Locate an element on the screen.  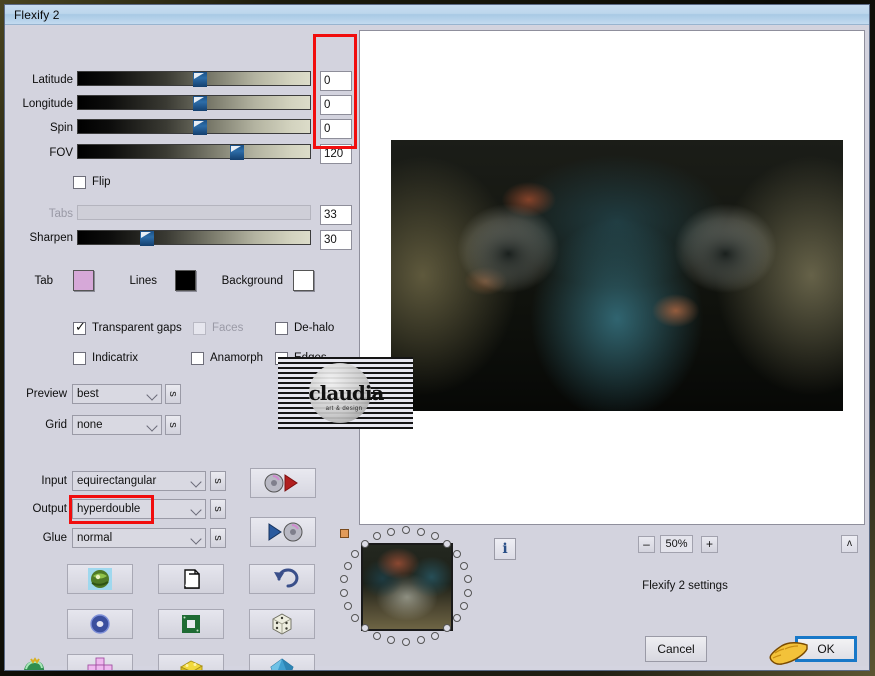
slider-latitude is located at coordinates (194, 79).